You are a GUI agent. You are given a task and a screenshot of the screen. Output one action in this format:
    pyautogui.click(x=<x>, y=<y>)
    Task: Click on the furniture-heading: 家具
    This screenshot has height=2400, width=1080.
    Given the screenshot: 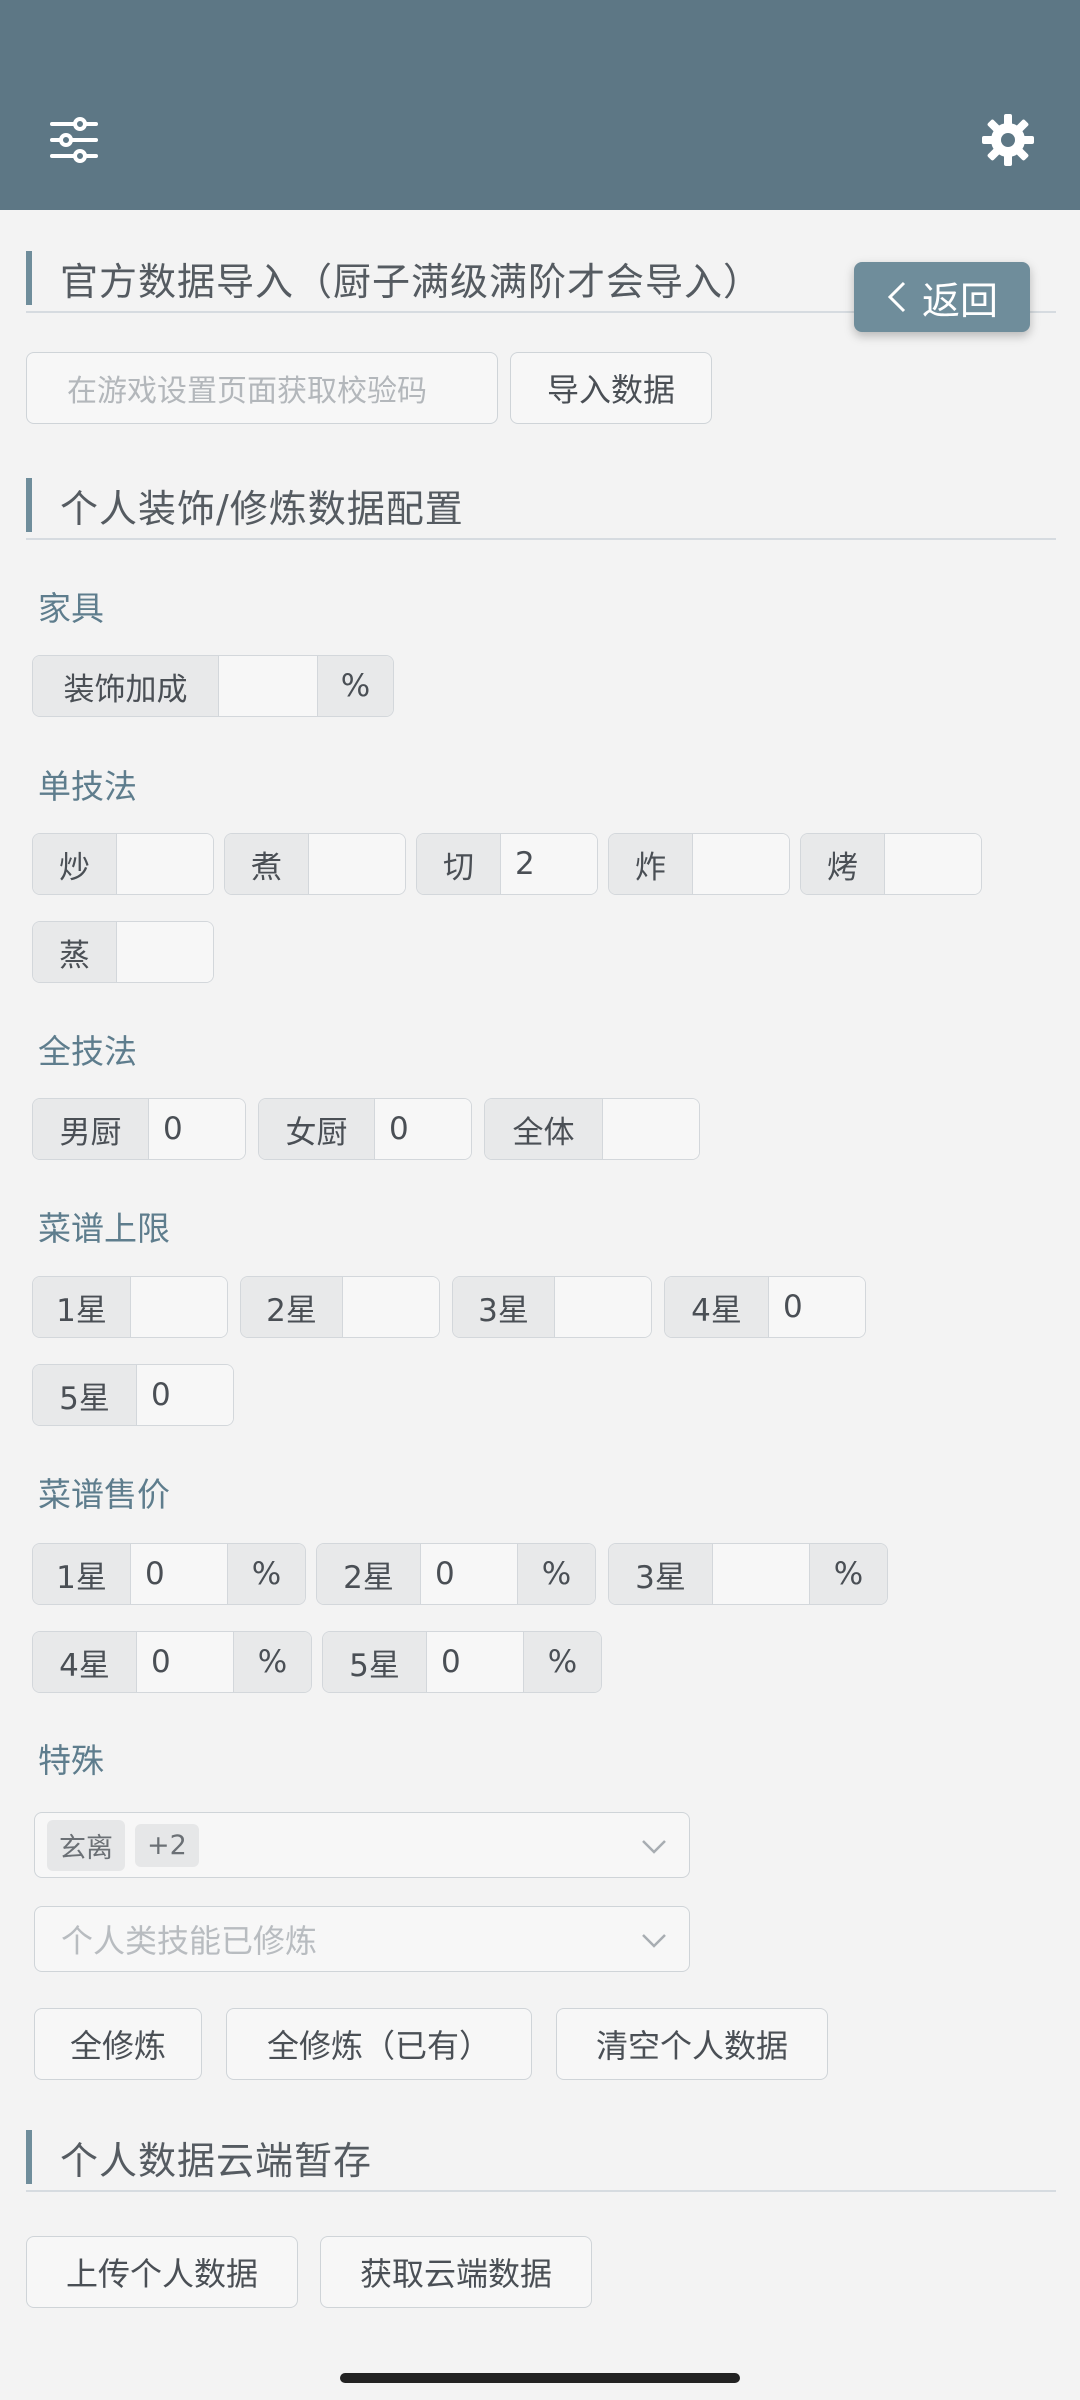 What is the action you would take?
    pyautogui.click(x=71, y=608)
    